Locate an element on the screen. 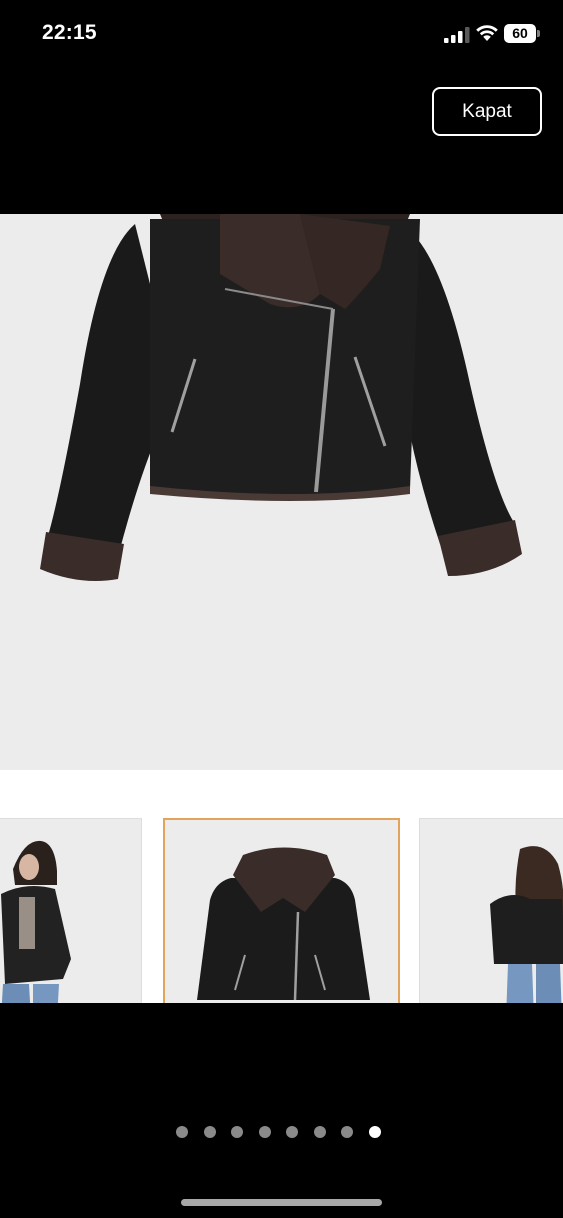 This screenshot has height=1218, width=563. page-dot-active is located at coordinates (374, 1132).